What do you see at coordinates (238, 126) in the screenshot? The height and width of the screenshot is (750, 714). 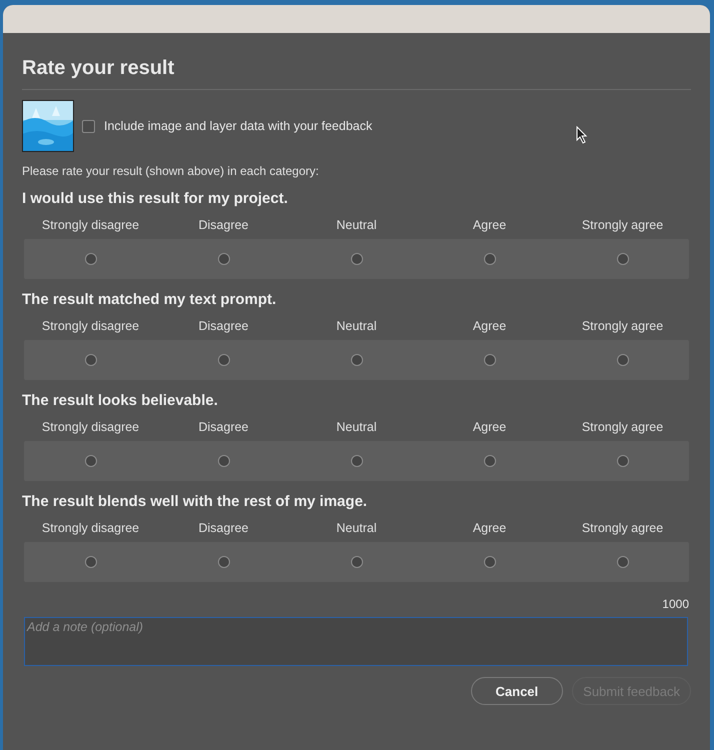 I see `checkbox-label: Include image and layer data with your feedback` at bounding box center [238, 126].